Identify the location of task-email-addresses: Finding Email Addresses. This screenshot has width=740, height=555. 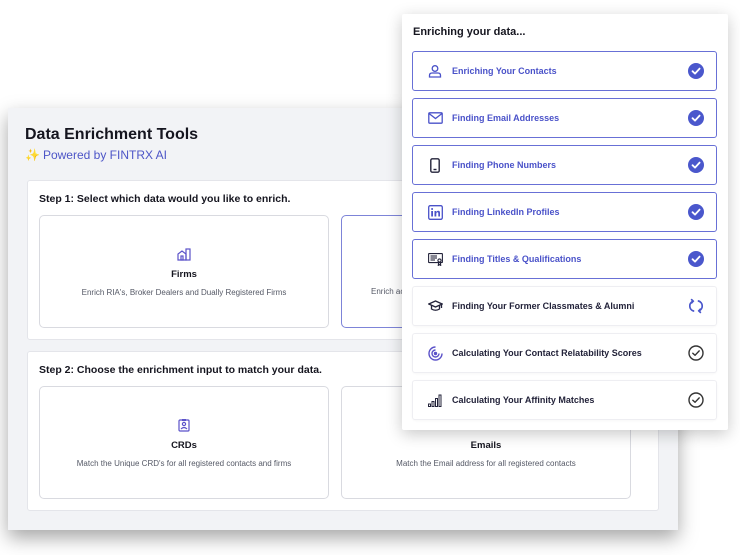
(564, 118).